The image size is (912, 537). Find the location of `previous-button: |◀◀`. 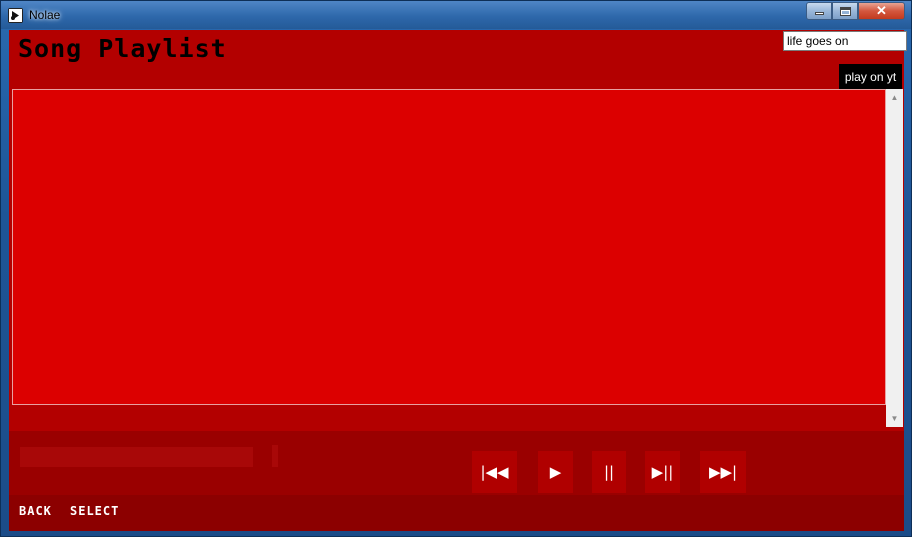

previous-button: |◀◀ is located at coordinates (494, 472).